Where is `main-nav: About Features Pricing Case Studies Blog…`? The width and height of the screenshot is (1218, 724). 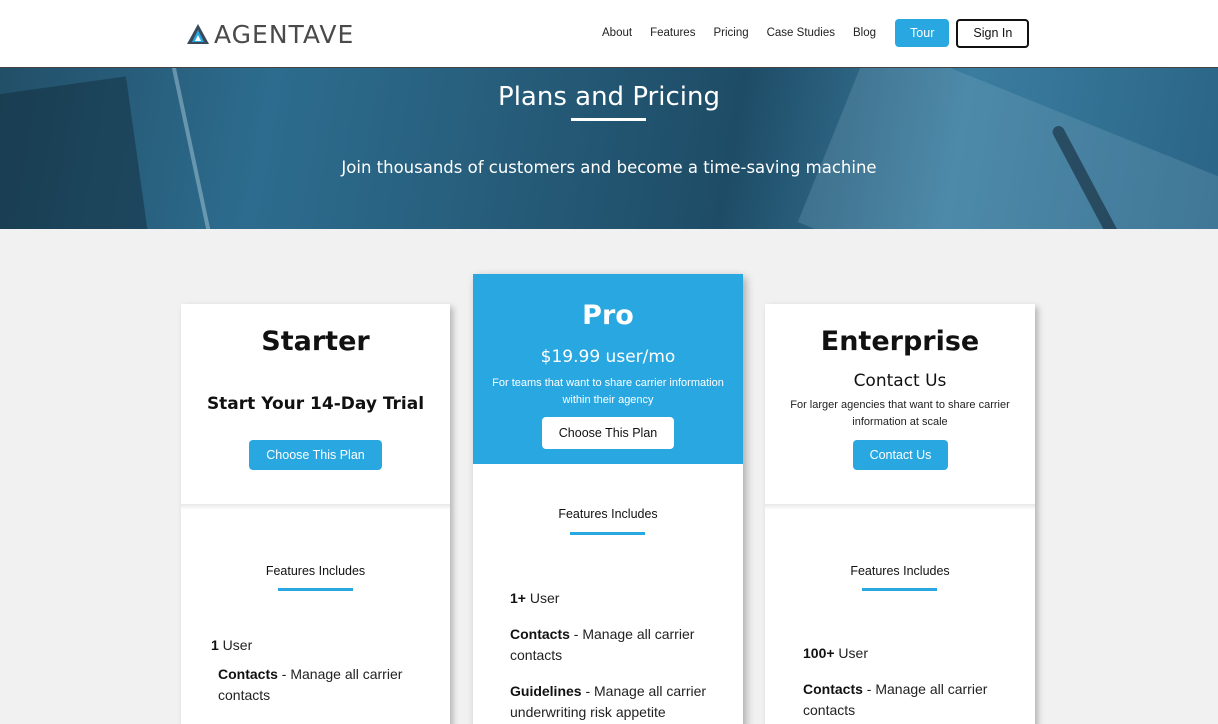
main-nav: About Features Pricing Case Studies Blog… is located at coordinates (815, 33).